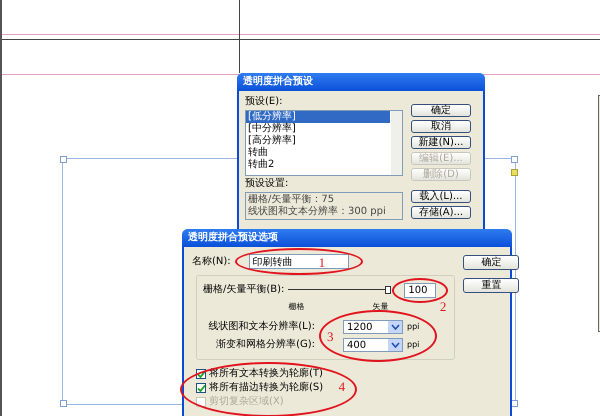  I want to click on settings-label: 预设设置:, so click(267, 184).